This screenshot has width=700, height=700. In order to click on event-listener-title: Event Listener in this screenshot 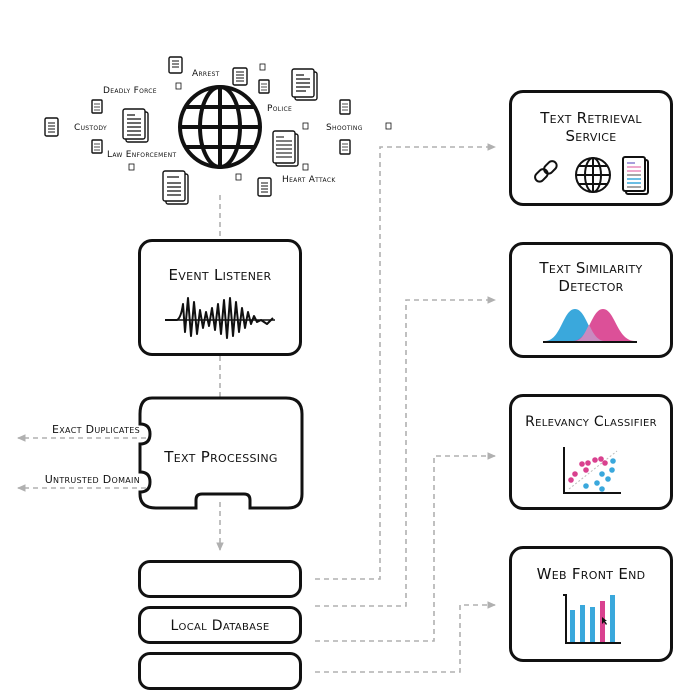, I will do `click(220, 275)`.